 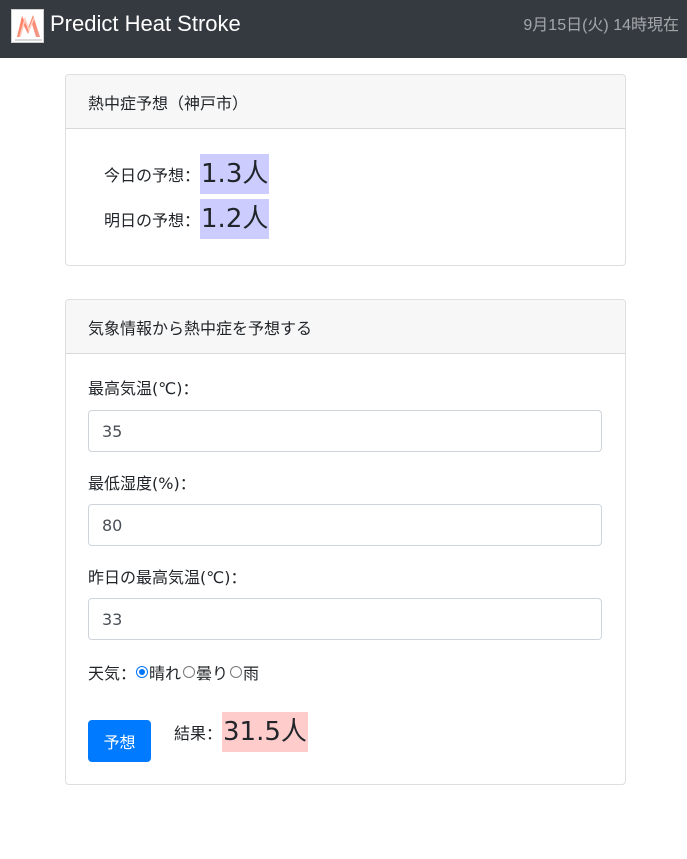 I want to click on min-humidity-label: 最低湿度(%)：, so click(x=142, y=483).